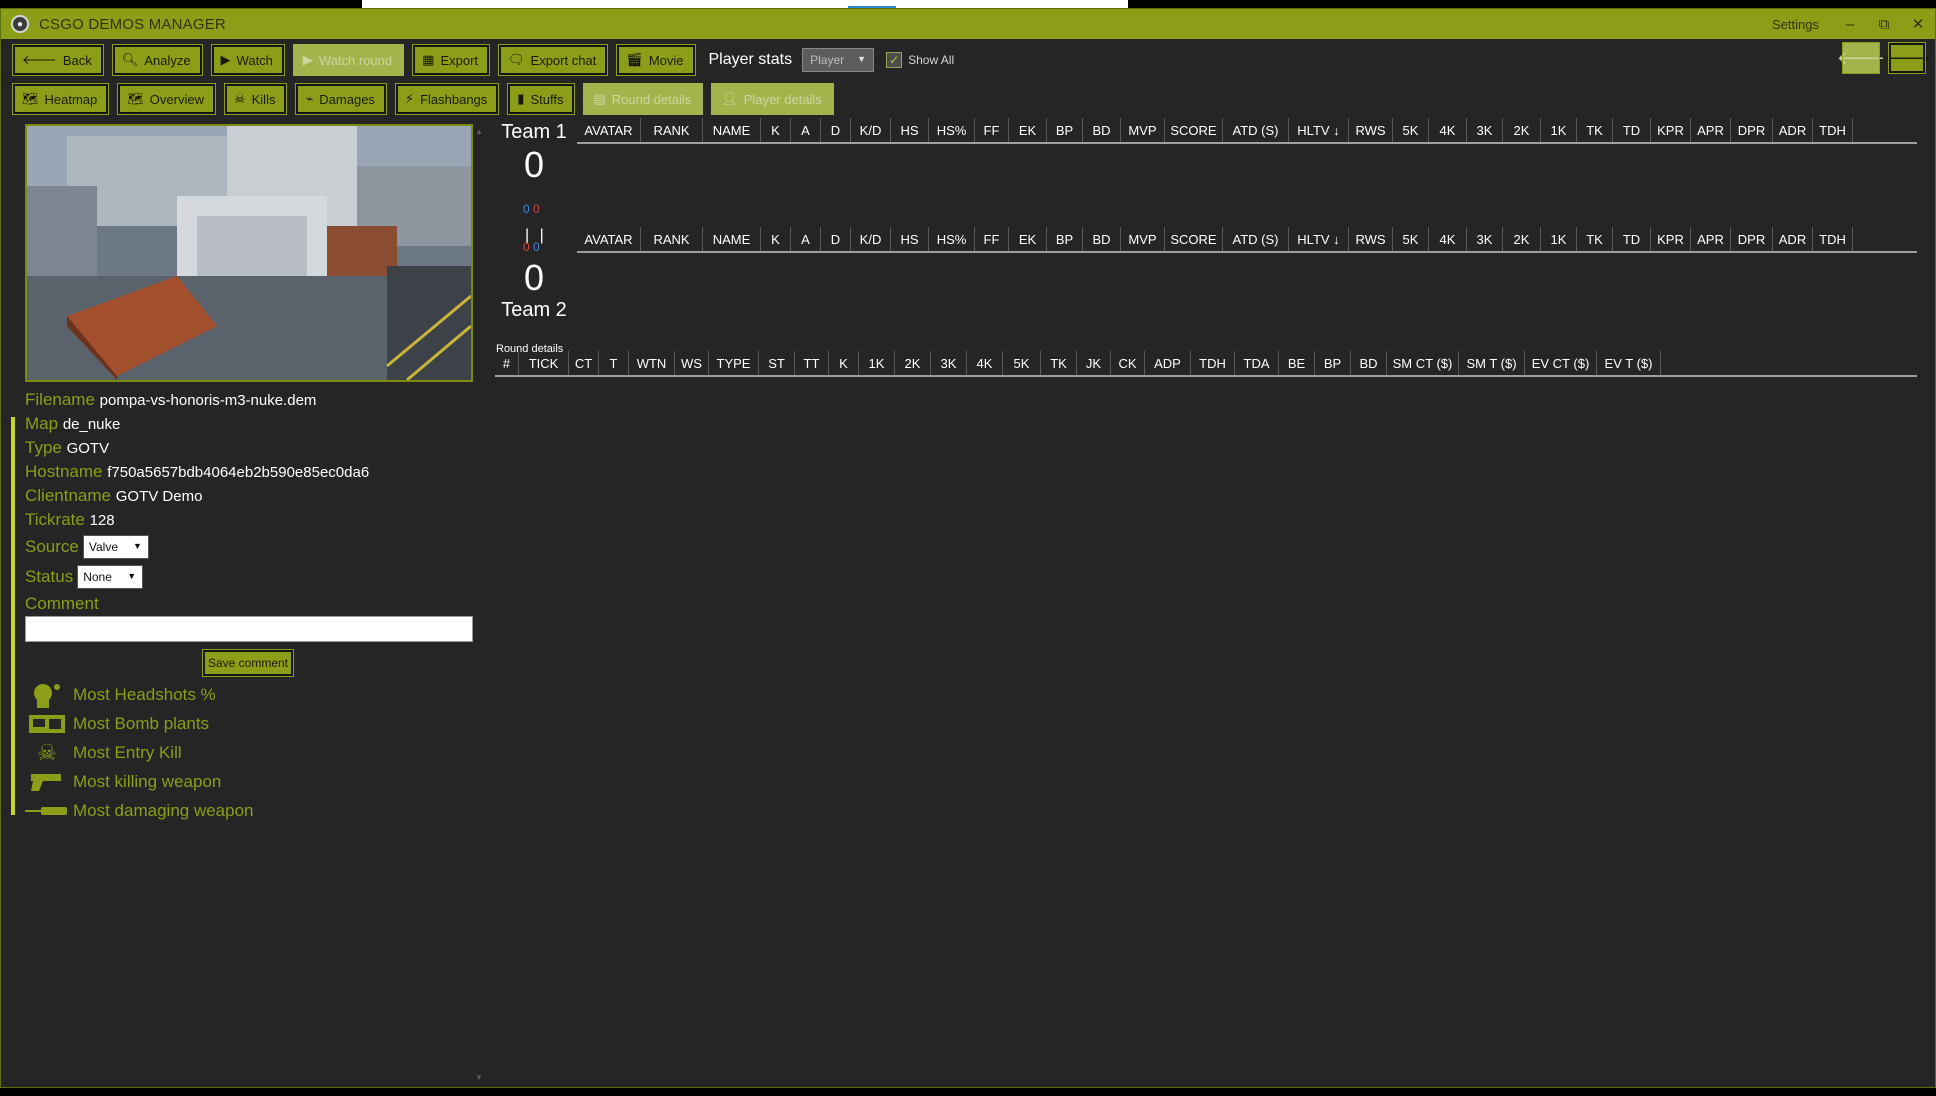 This screenshot has height=1096, width=1936. I want to click on team2-player-col-header: APR, so click(1711, 239).